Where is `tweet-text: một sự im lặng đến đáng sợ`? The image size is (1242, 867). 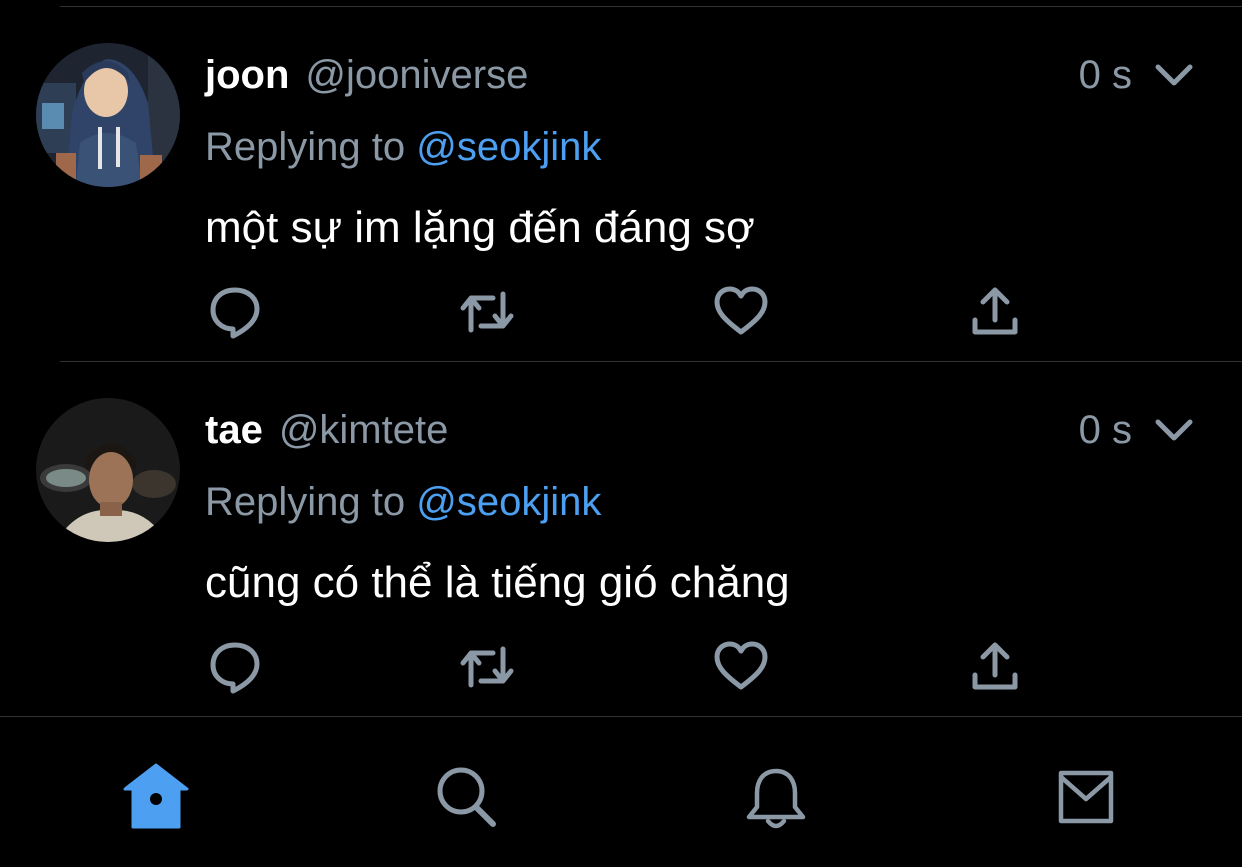
tweet-text: một sự im lặng đến đáng sợ is located at coordinates (480, 227).